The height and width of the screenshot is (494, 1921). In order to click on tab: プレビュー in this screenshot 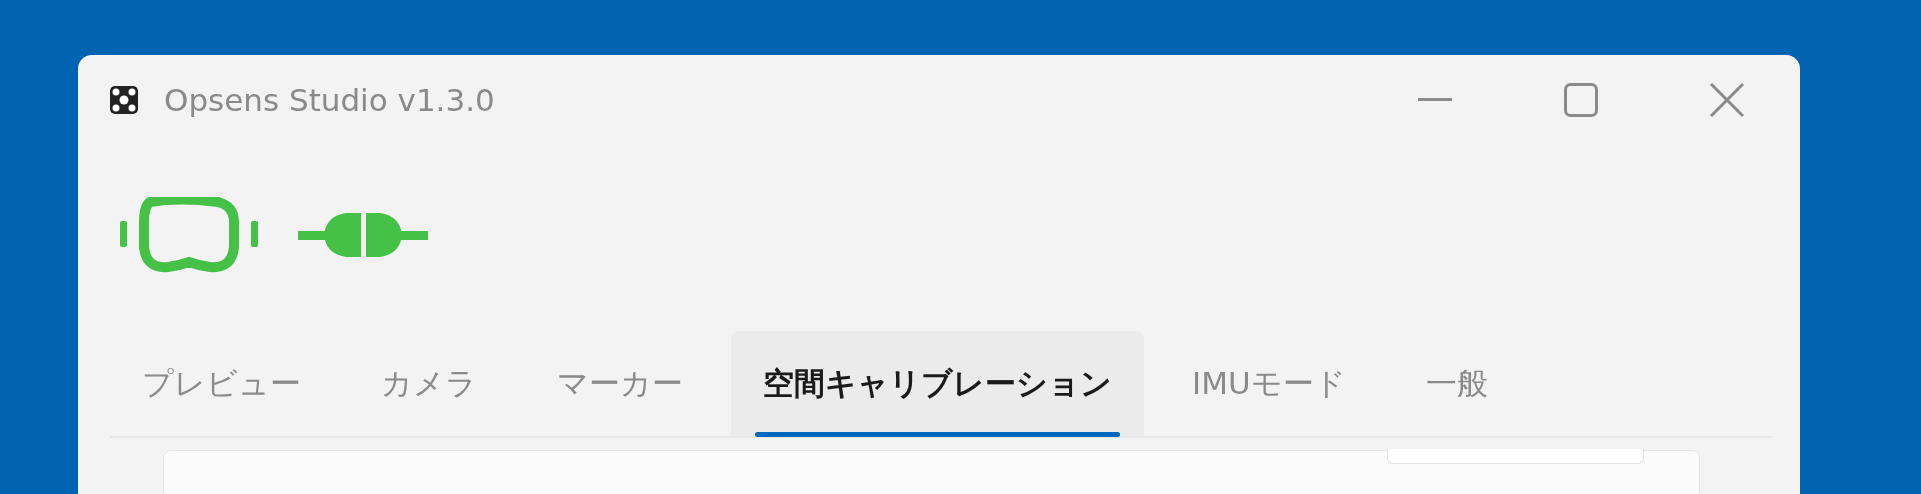, I will do `click(221, 383)`.